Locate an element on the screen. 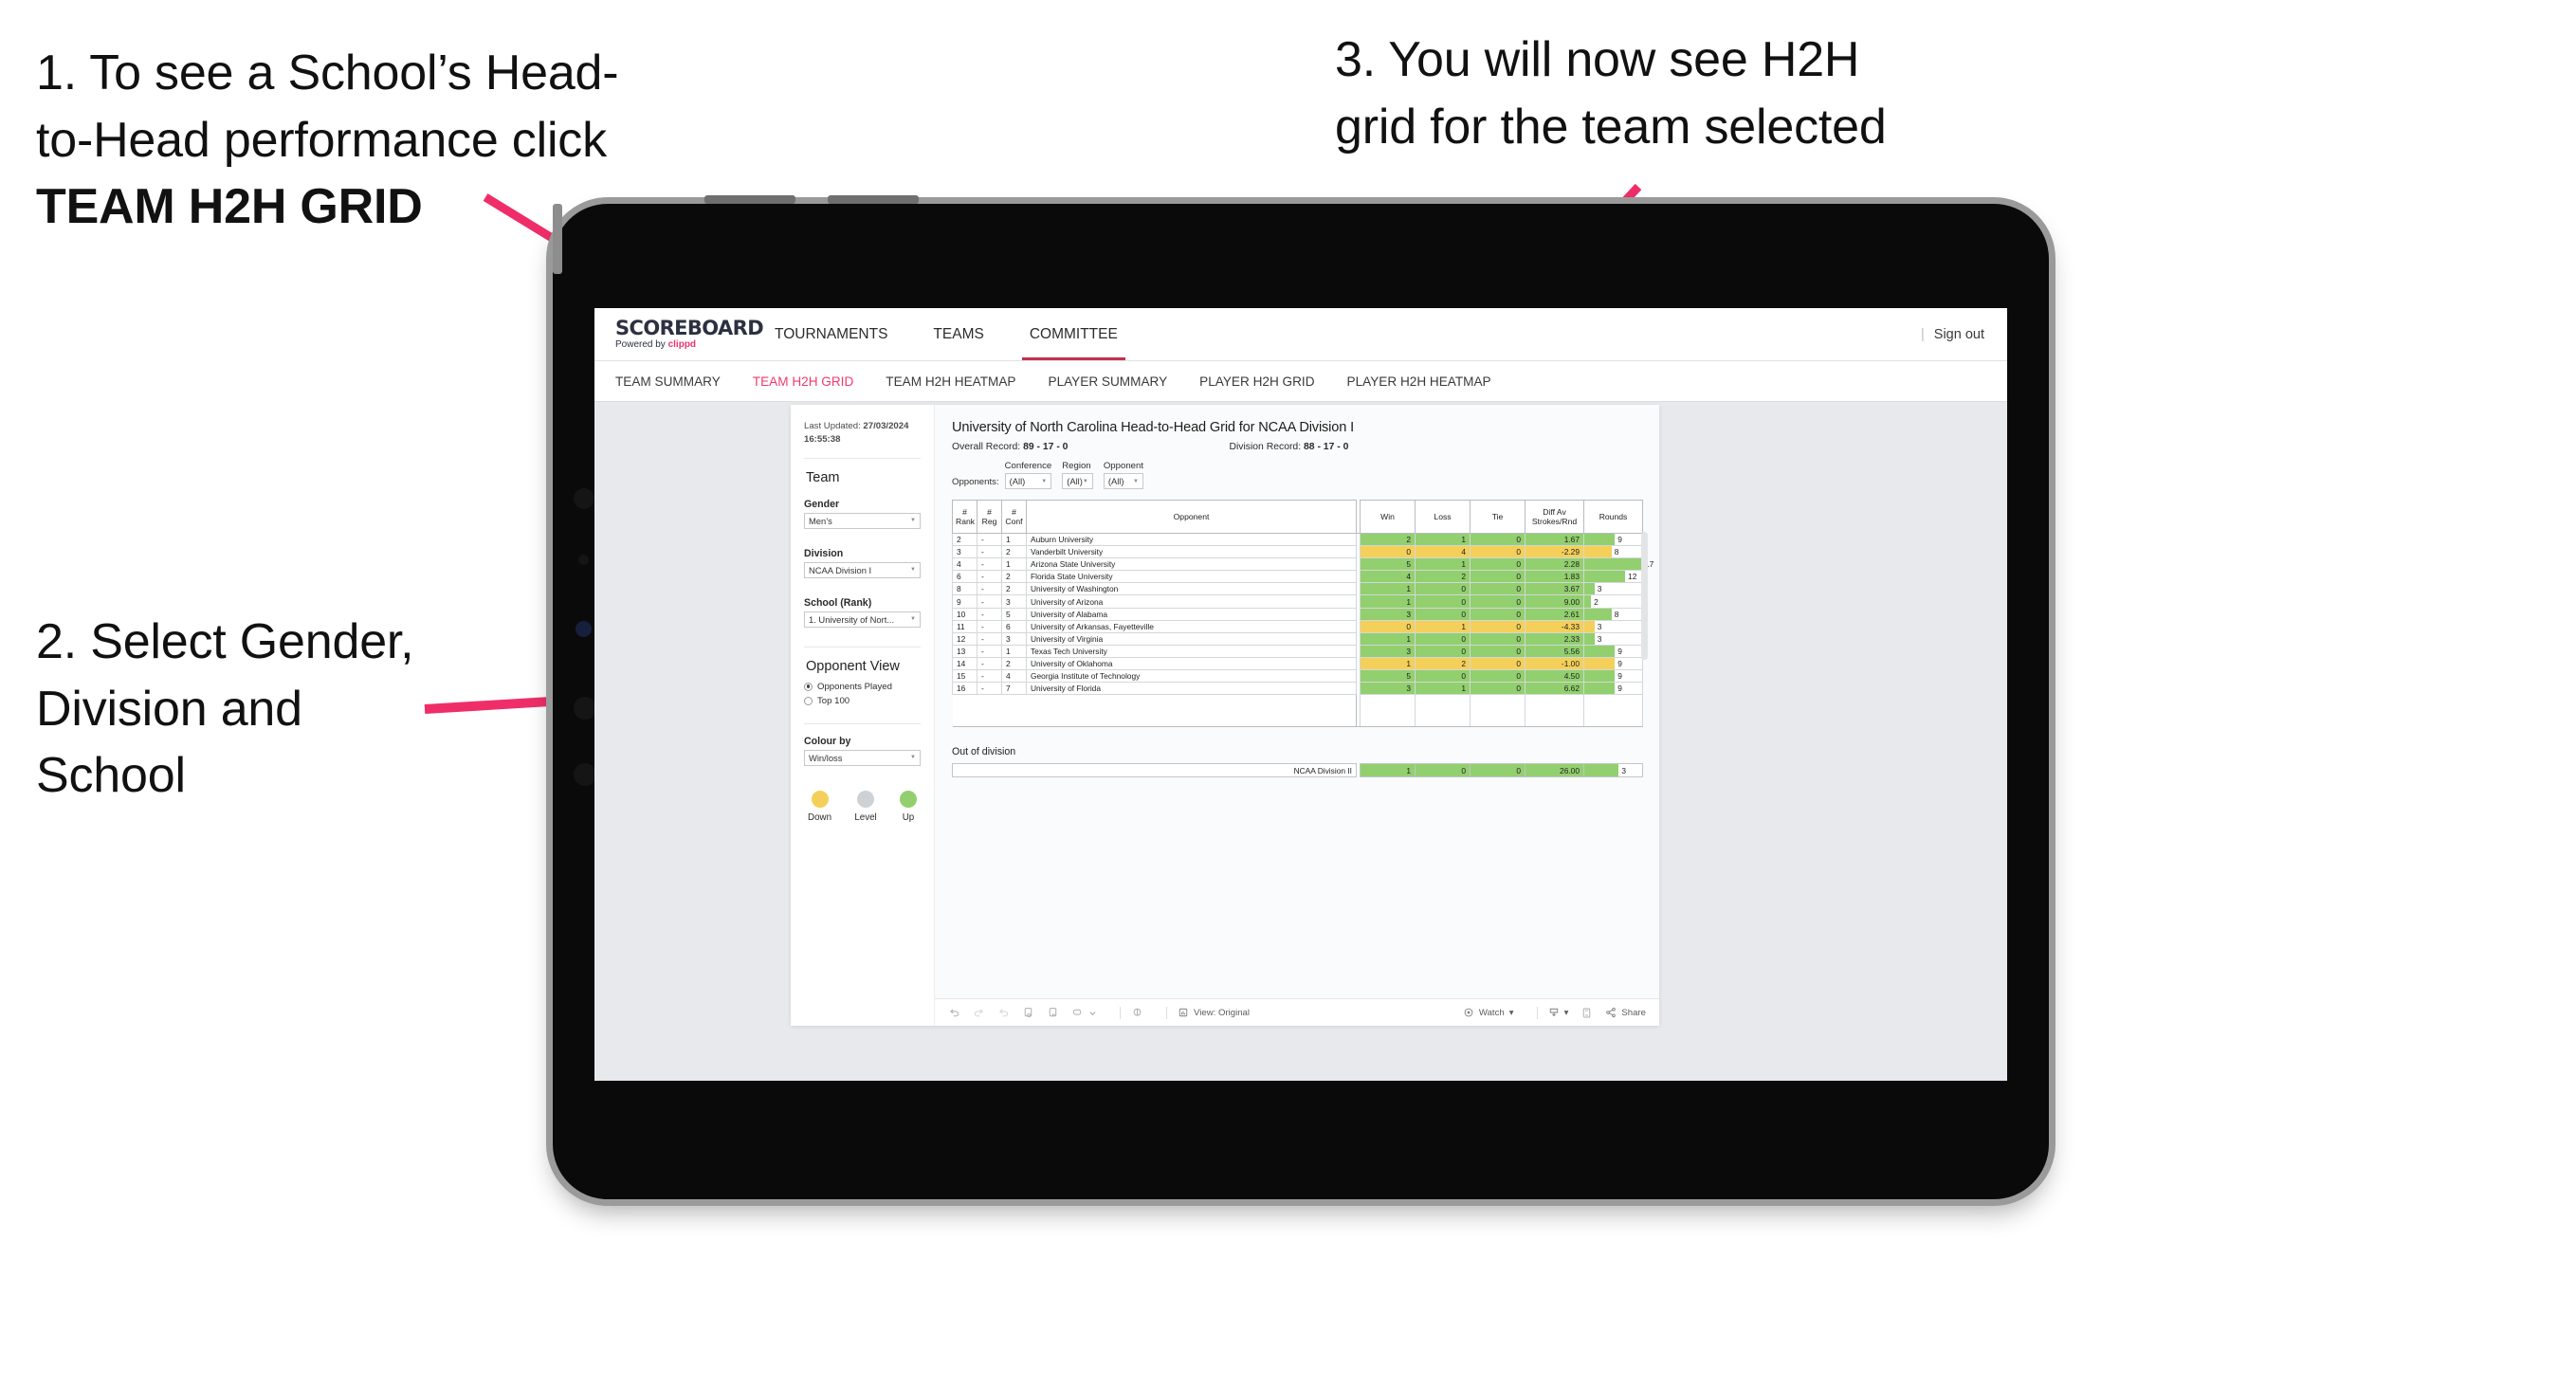  opponent-filter: Opponent (All) ▼ is located at coordinates (1123, 475).